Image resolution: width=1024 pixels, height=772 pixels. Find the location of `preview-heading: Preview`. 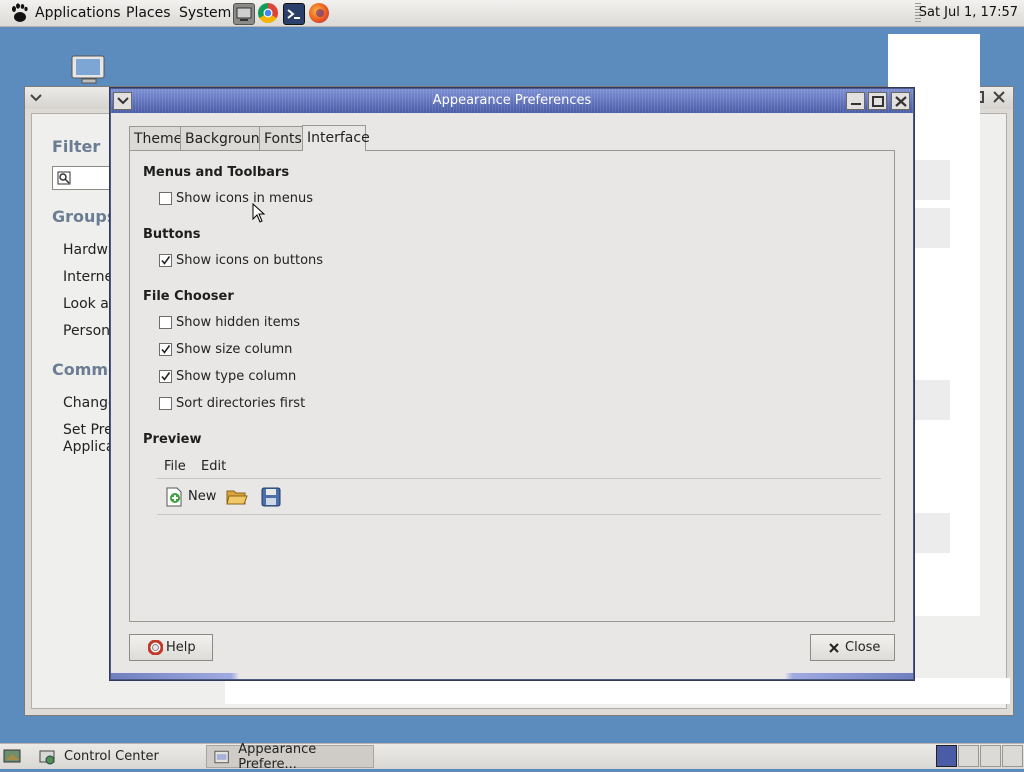

preview-heading: Preview is located at coordinates (172, 439).